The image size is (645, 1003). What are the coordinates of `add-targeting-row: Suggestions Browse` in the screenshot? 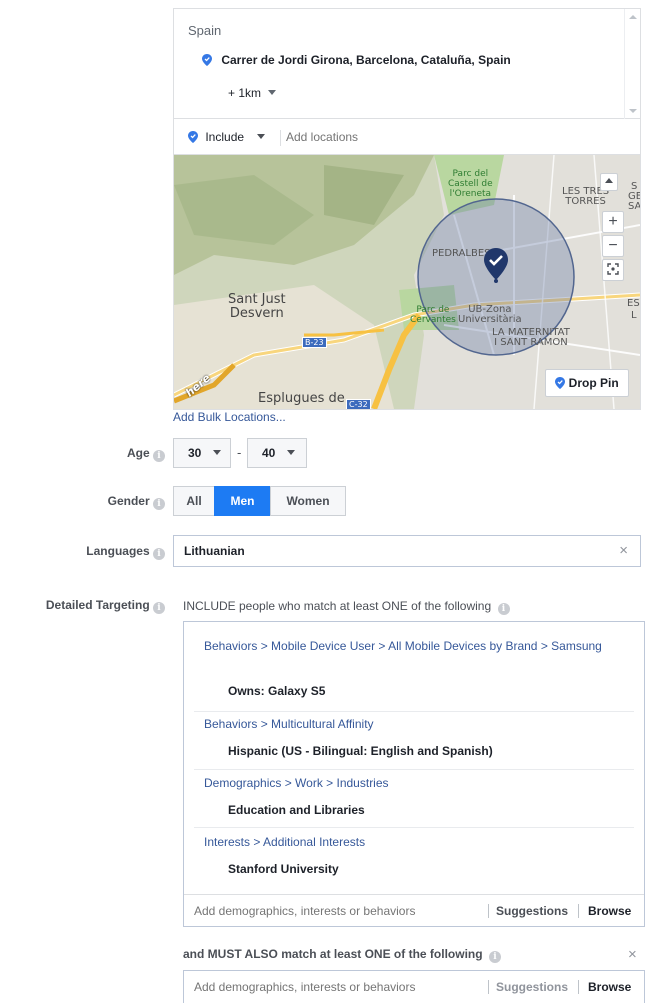 It's located at (414, 910).